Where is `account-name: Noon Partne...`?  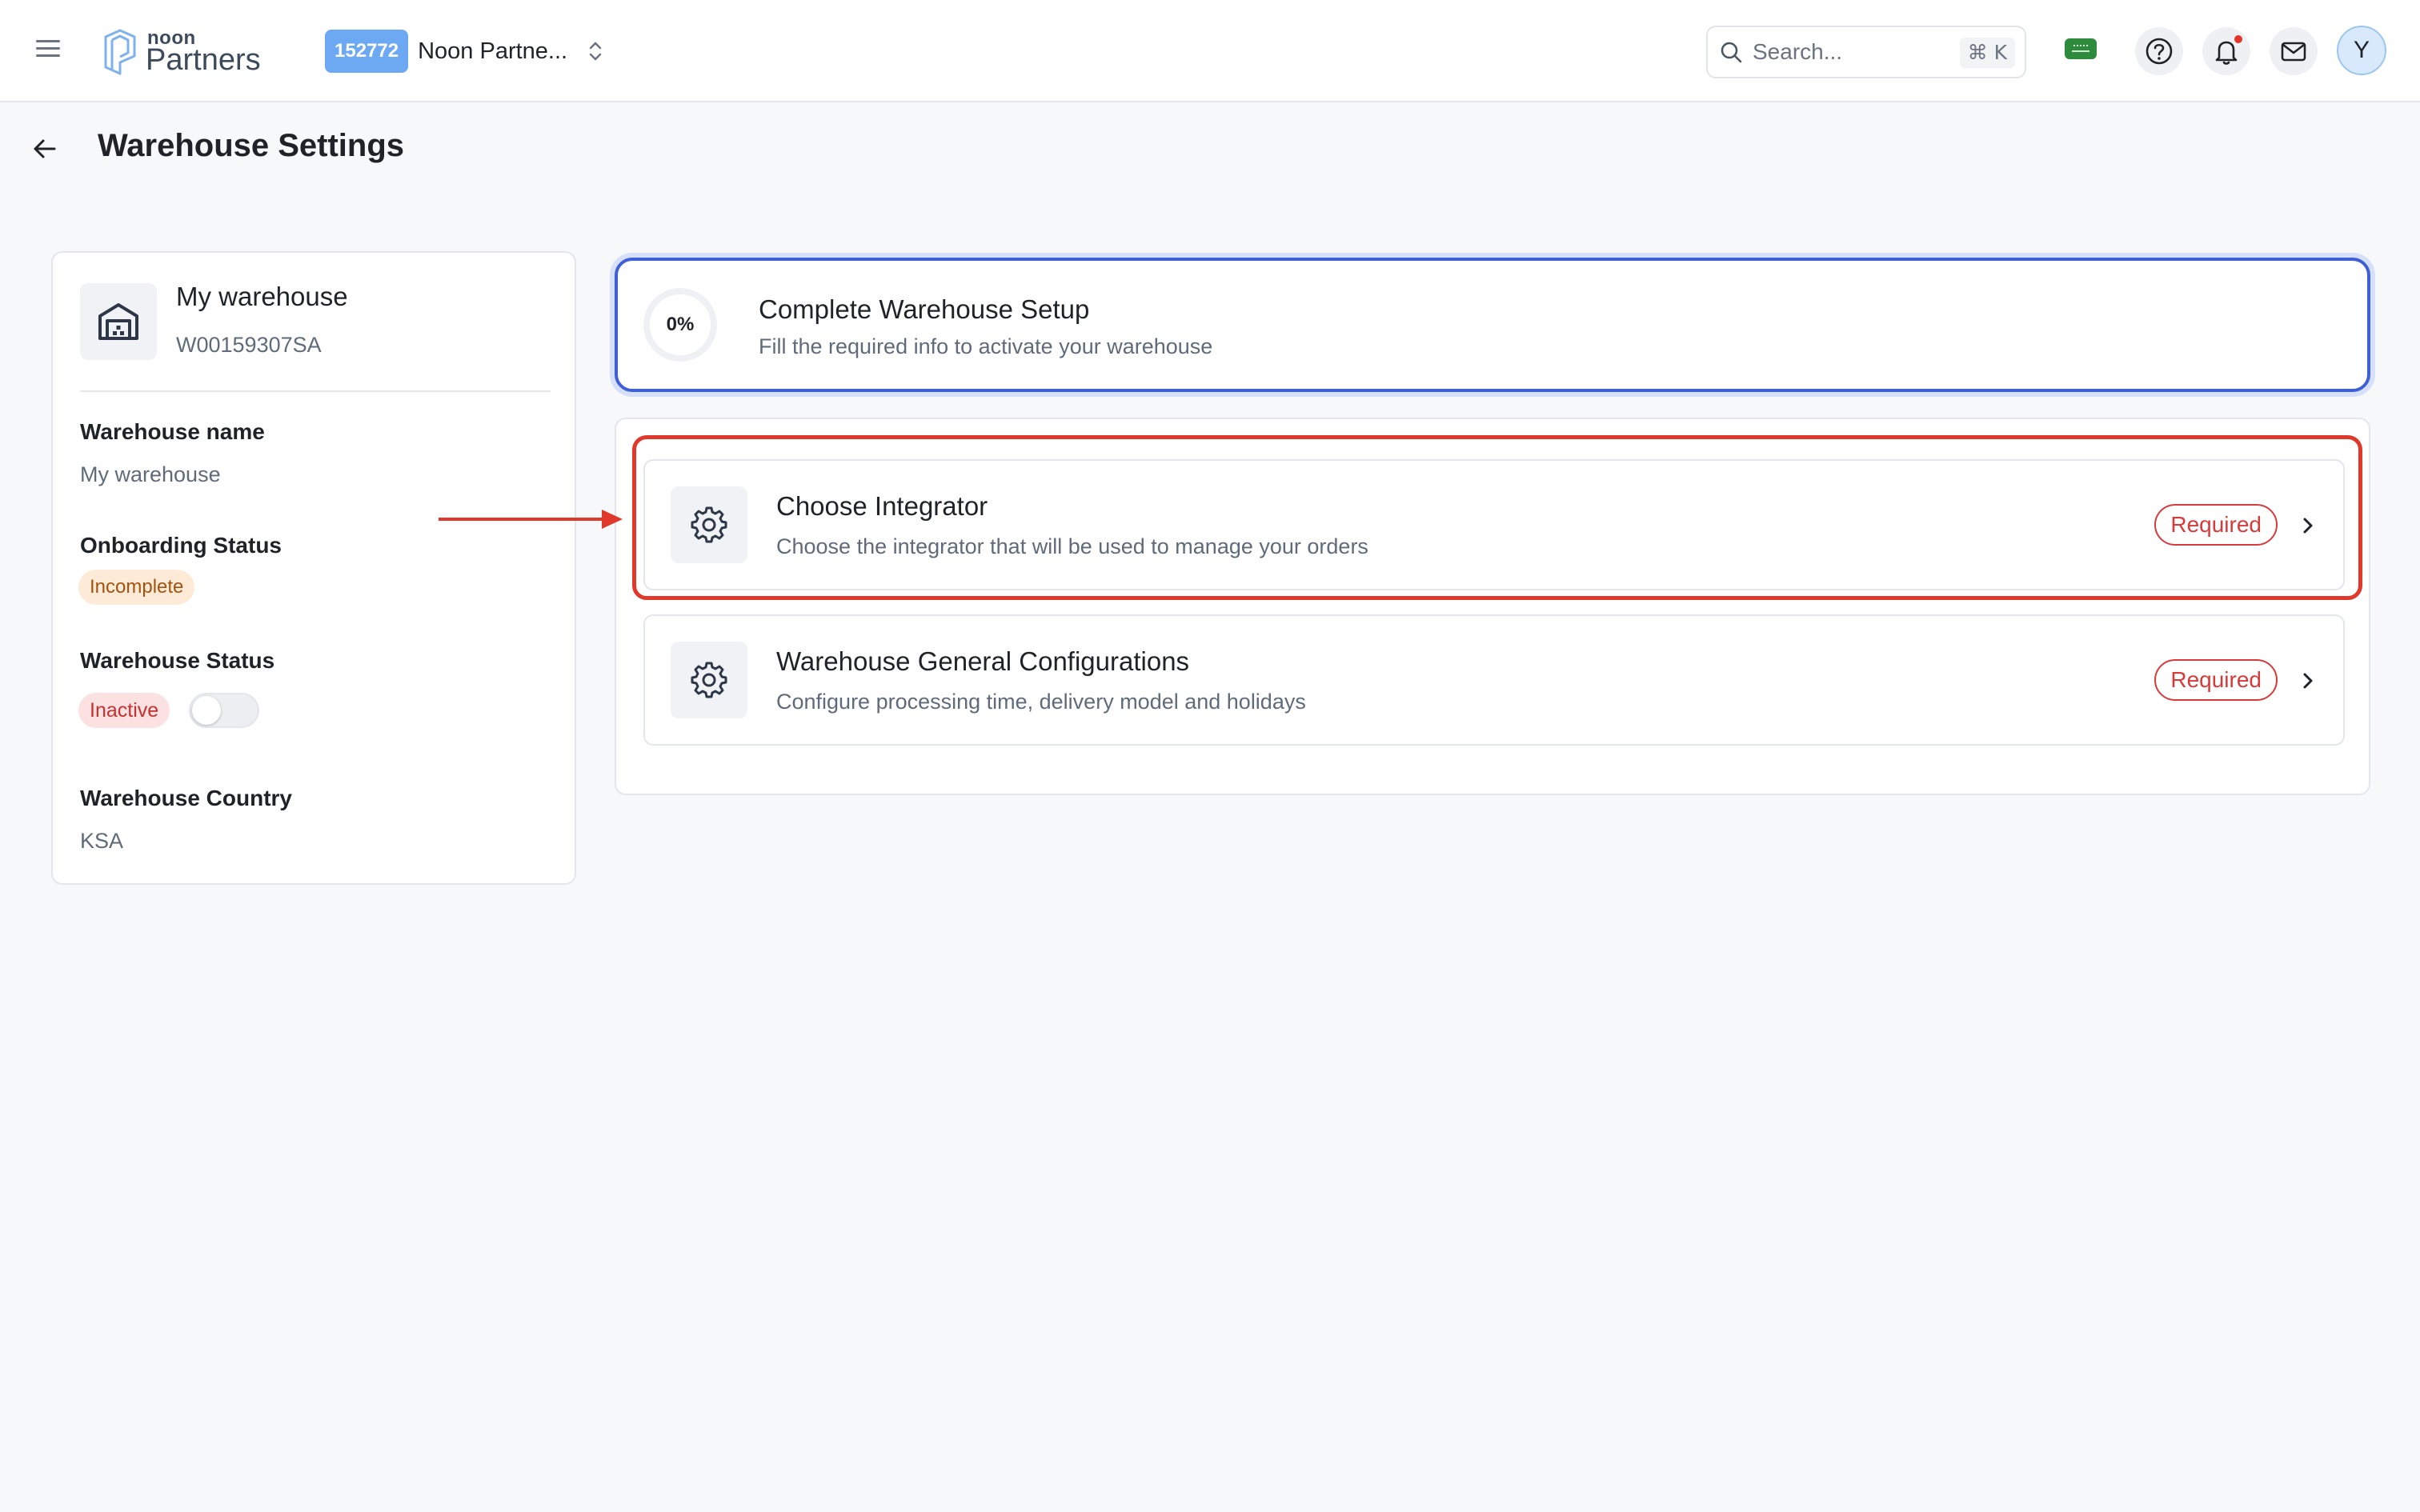
account-name: Noon Partne... is located at coordinates (493, 51).